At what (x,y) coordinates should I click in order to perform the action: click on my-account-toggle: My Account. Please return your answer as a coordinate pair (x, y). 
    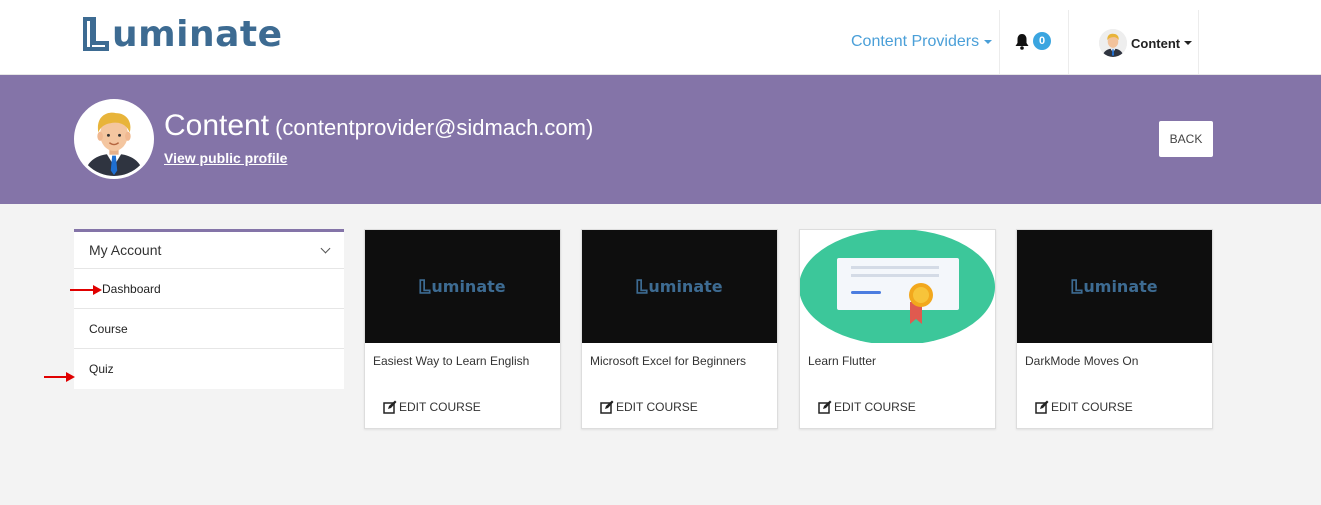
    Looking at the image, I should click on (209, 250).